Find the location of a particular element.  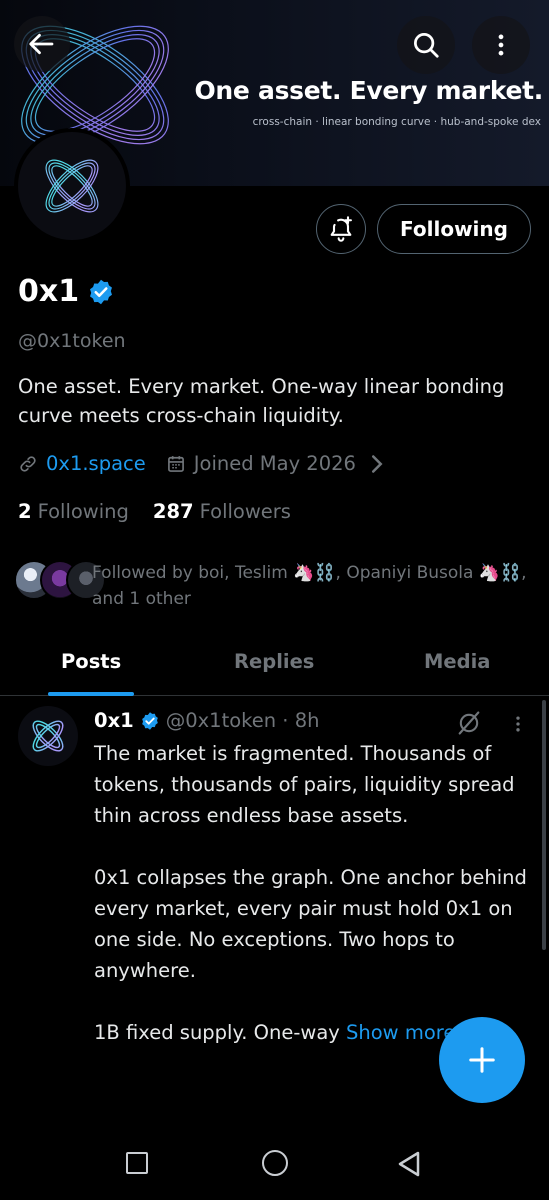

following-count: 2 is located at coordinates (25, 511).